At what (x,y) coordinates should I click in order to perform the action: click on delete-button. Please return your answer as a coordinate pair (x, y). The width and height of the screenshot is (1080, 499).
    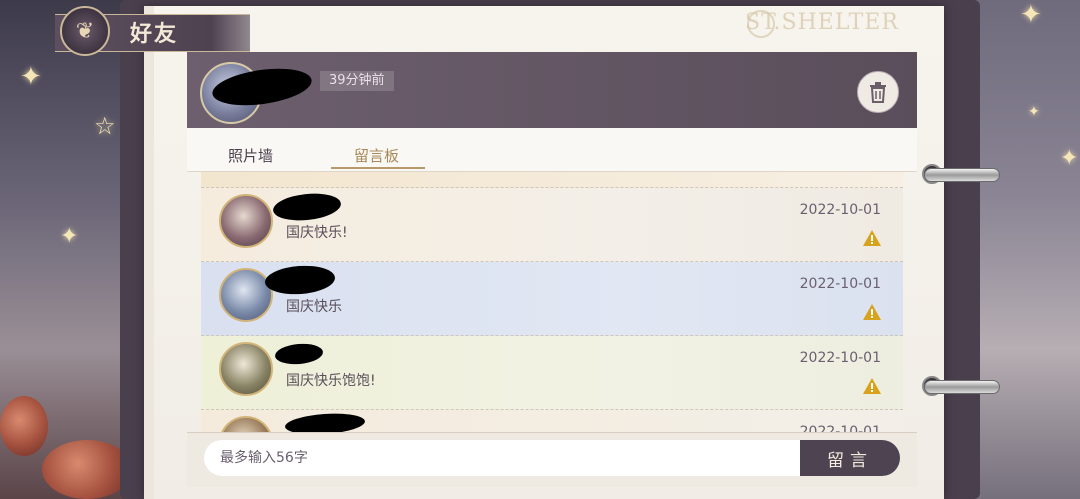
    Looking at the image, I should click on (878, 92).